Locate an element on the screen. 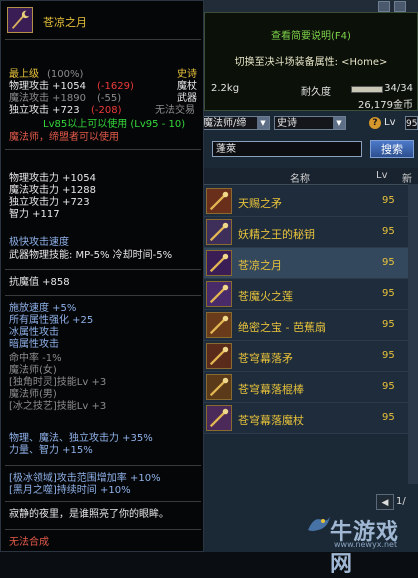 The height and width of the screenshot is (578, 418). spear-icon is located at coordinates (219, 356).